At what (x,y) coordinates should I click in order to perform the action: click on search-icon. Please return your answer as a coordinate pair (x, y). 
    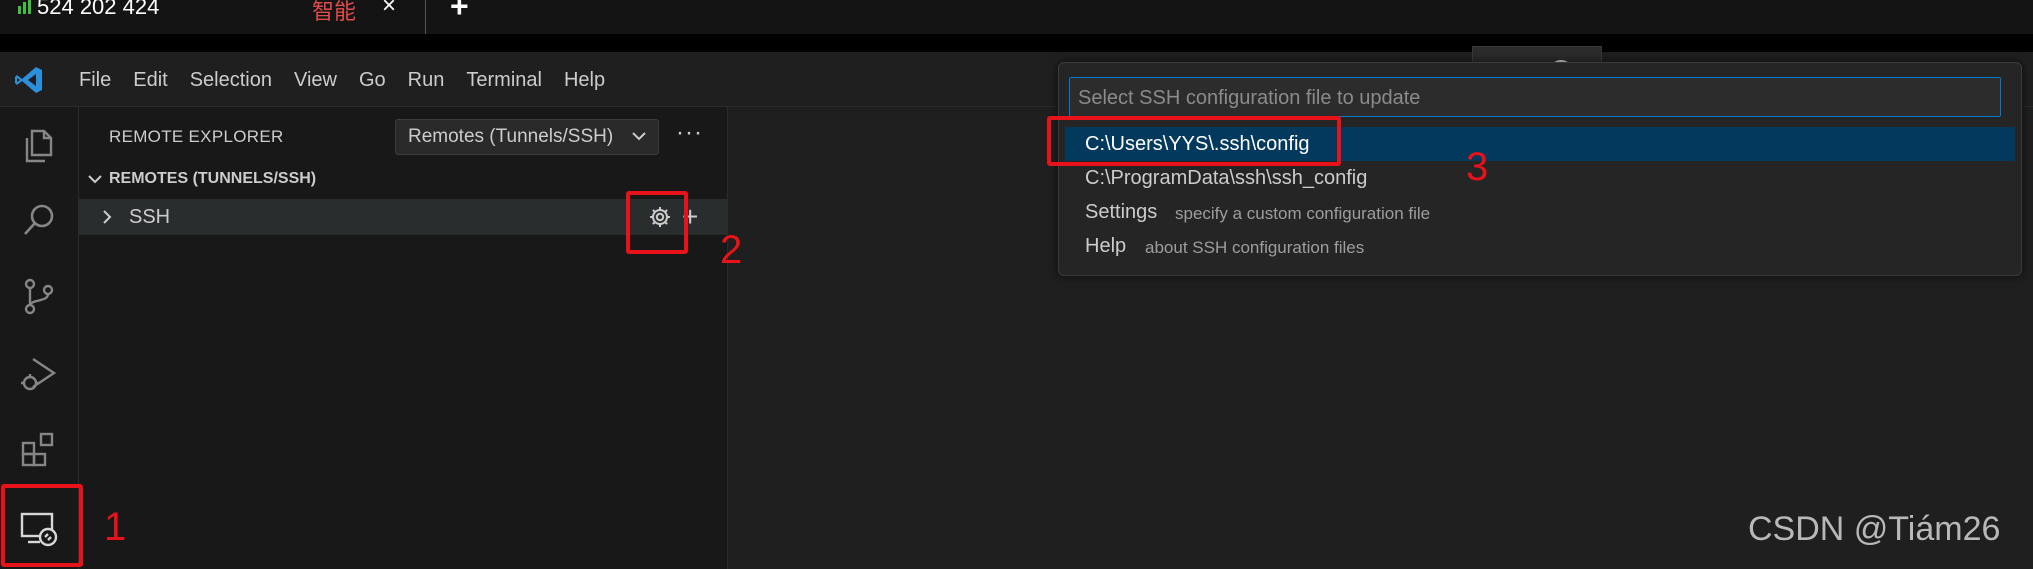
    Looking at the image, I should click on (39, 220).